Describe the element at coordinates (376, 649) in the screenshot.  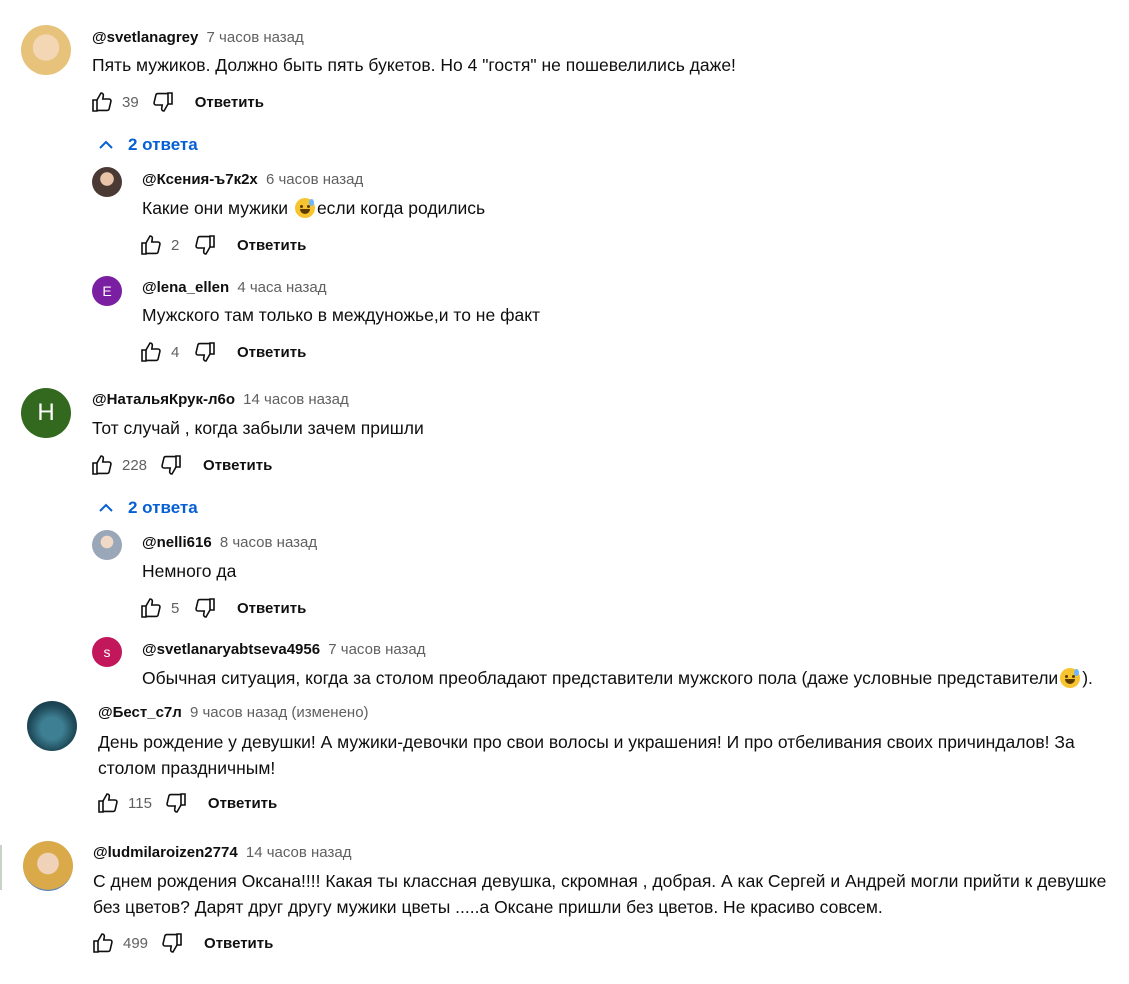
I see `reply-time: 7 часов назад` at that location.